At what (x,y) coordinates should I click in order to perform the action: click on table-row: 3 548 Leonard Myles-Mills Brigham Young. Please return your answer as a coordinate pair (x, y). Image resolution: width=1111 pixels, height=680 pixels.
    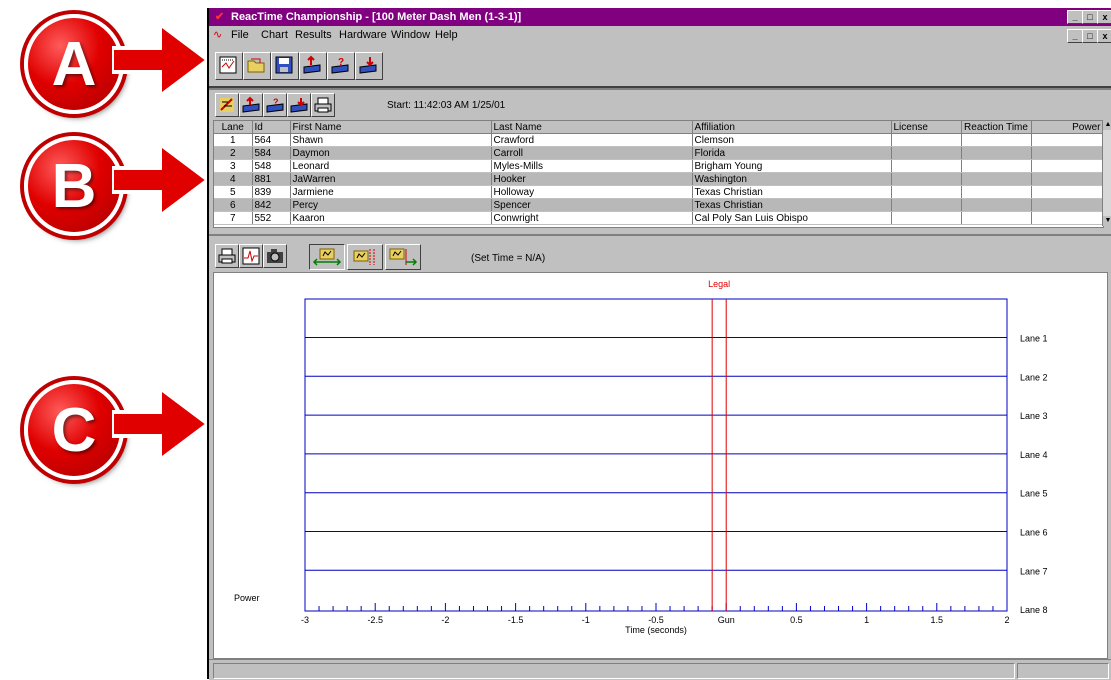
    Looking at the image, I should click on (658, 166).